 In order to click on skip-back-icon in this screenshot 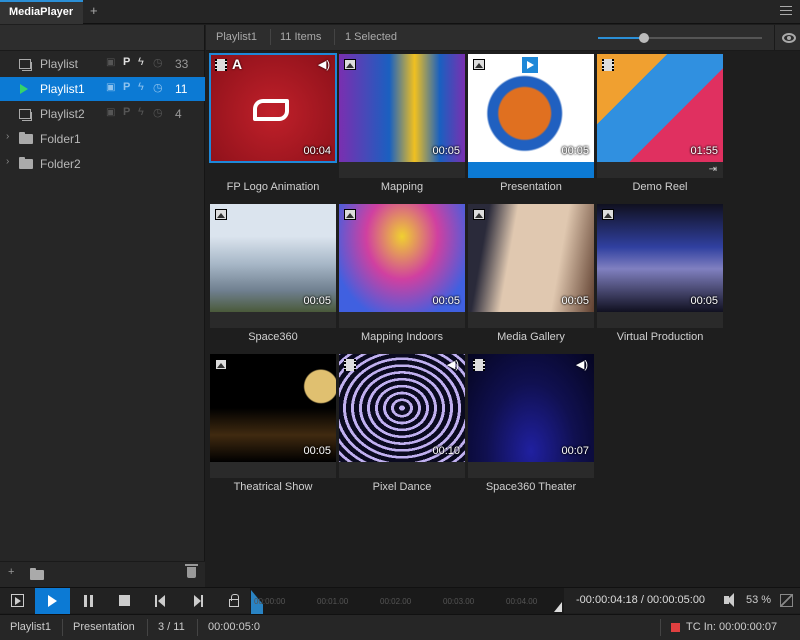, I will do `click(160, 601)`.